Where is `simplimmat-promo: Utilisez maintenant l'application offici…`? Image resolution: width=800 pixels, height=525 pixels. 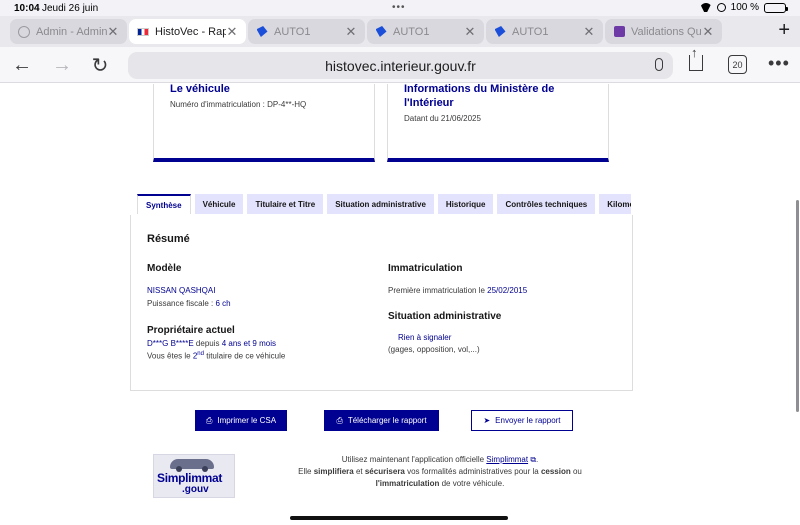 simplimmat-promo: Utilisez maintenant l'application offici… is located at coordinates (440, 471).